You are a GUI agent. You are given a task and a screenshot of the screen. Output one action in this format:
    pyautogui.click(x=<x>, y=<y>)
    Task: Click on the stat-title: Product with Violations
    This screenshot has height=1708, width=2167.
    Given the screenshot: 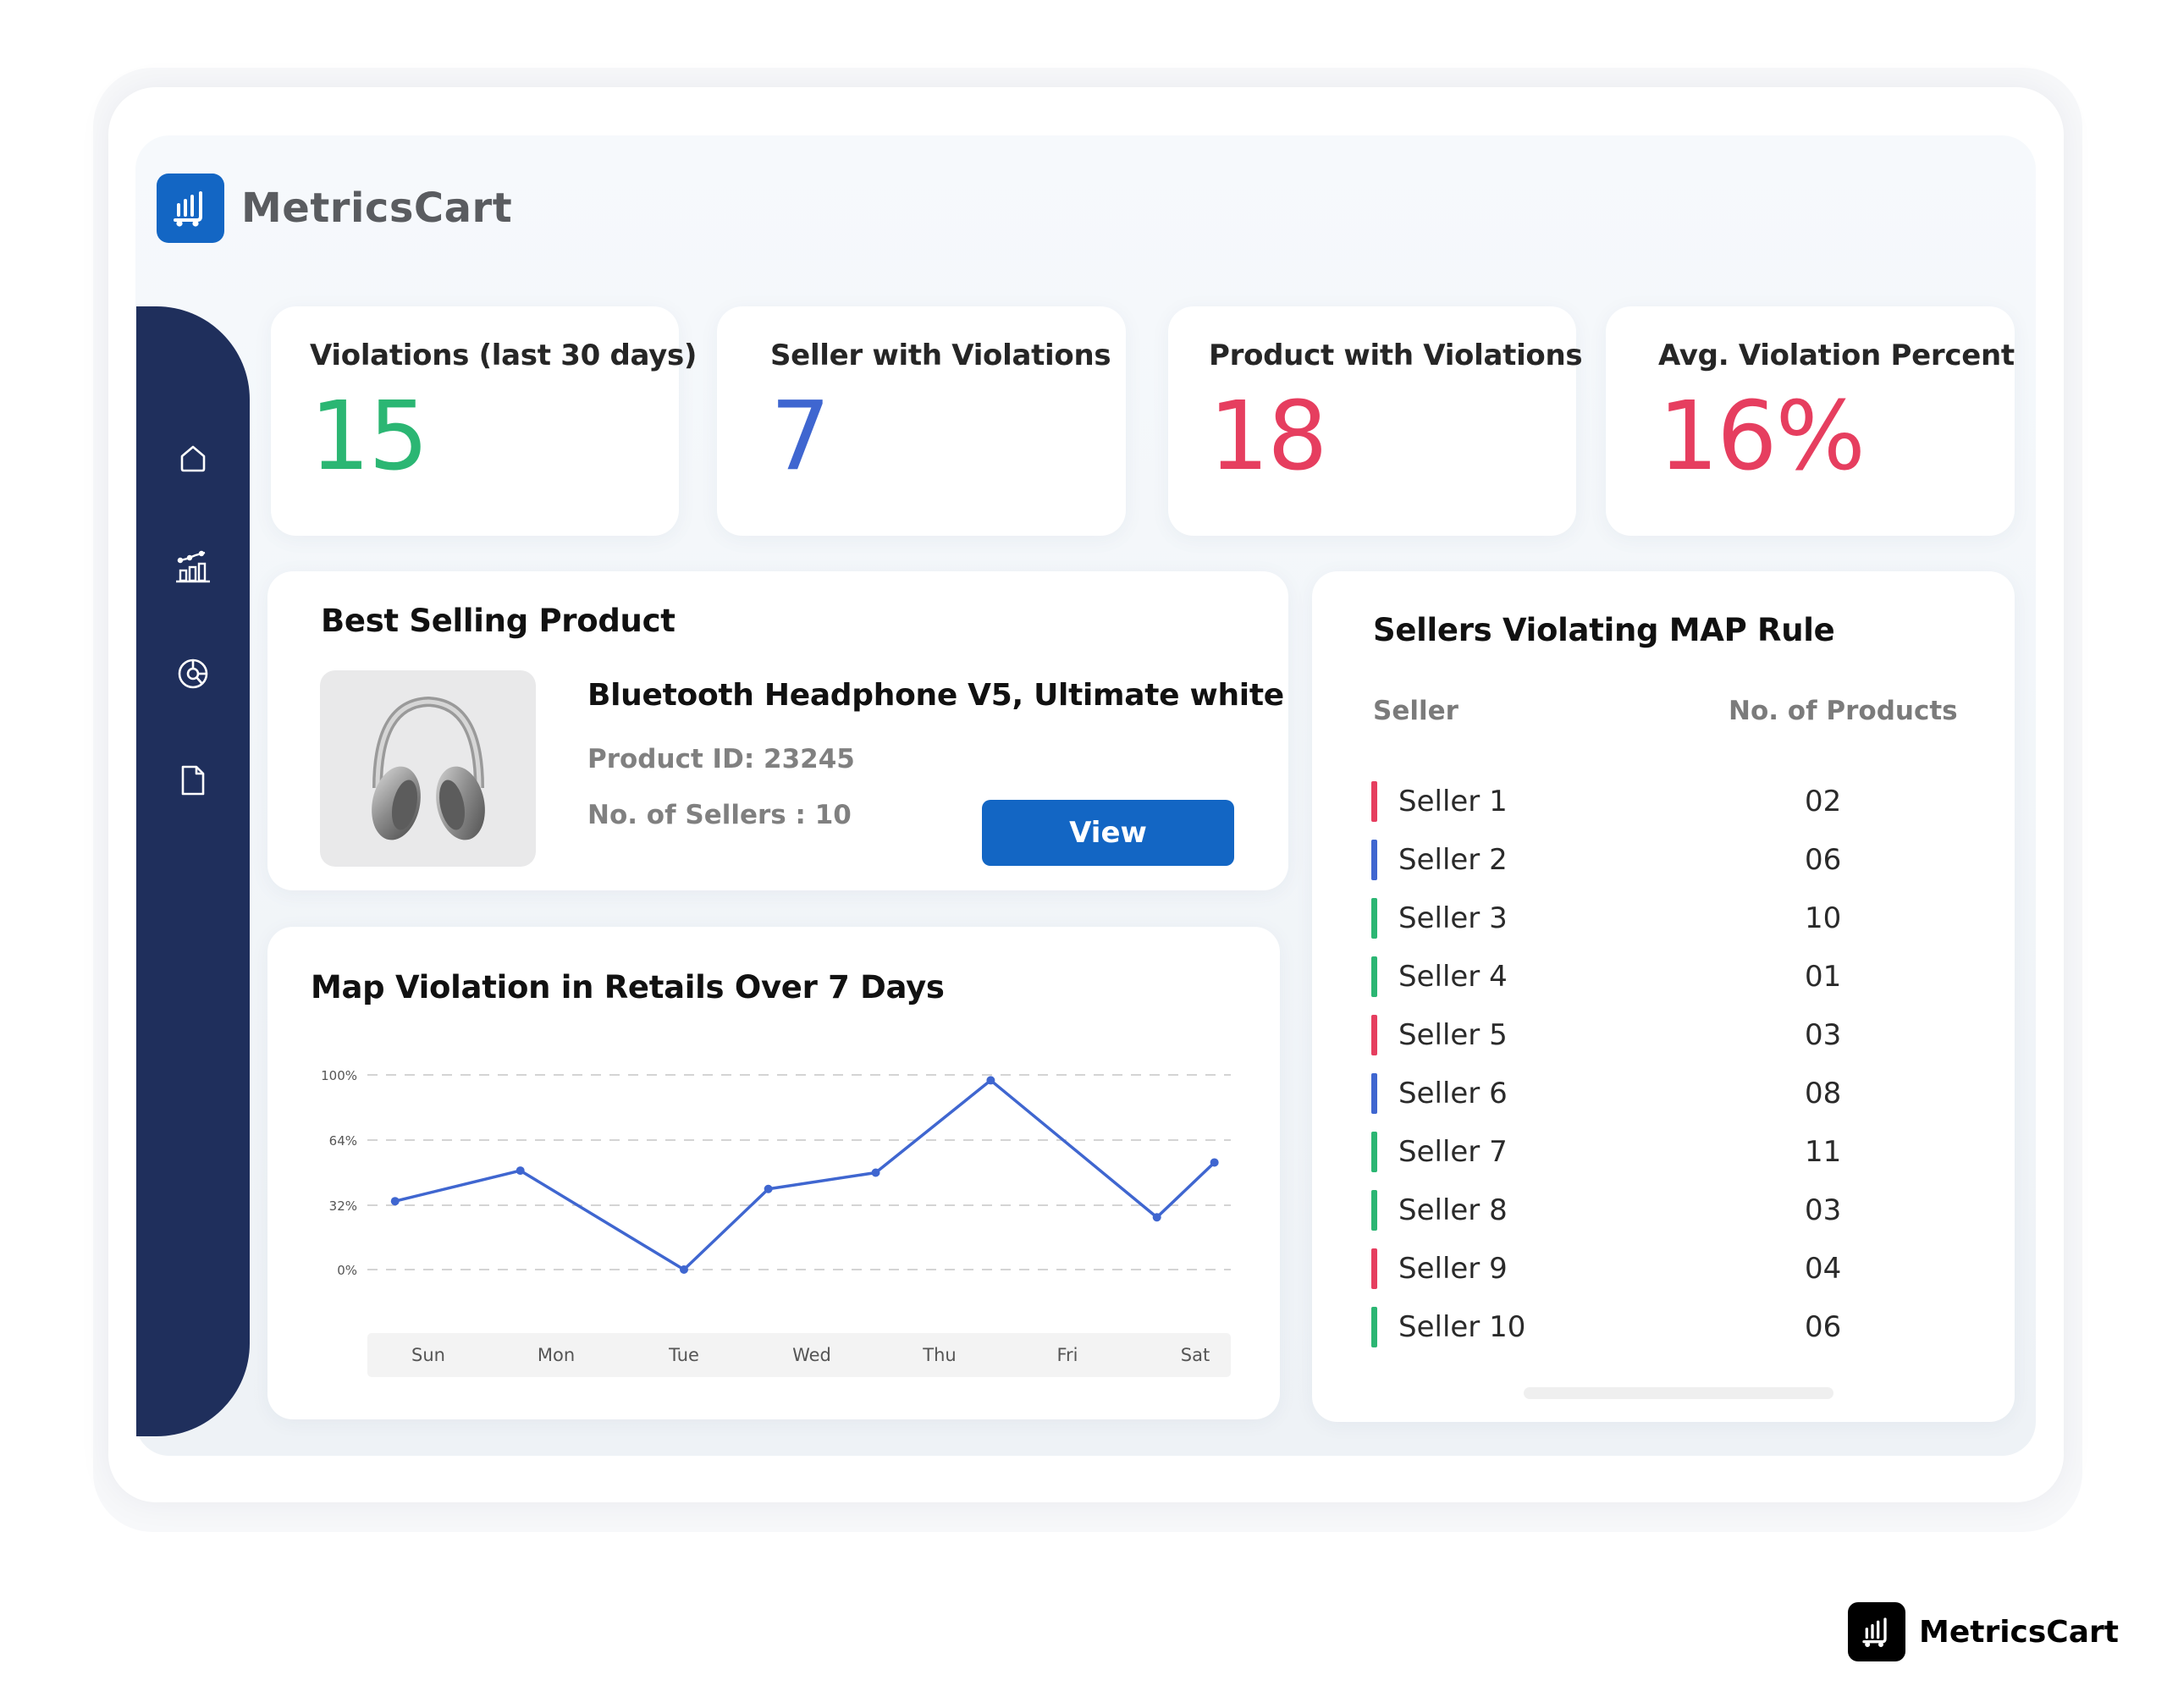 What is the action you would take?
    pyautogui.click(x=1396, y=356)
    